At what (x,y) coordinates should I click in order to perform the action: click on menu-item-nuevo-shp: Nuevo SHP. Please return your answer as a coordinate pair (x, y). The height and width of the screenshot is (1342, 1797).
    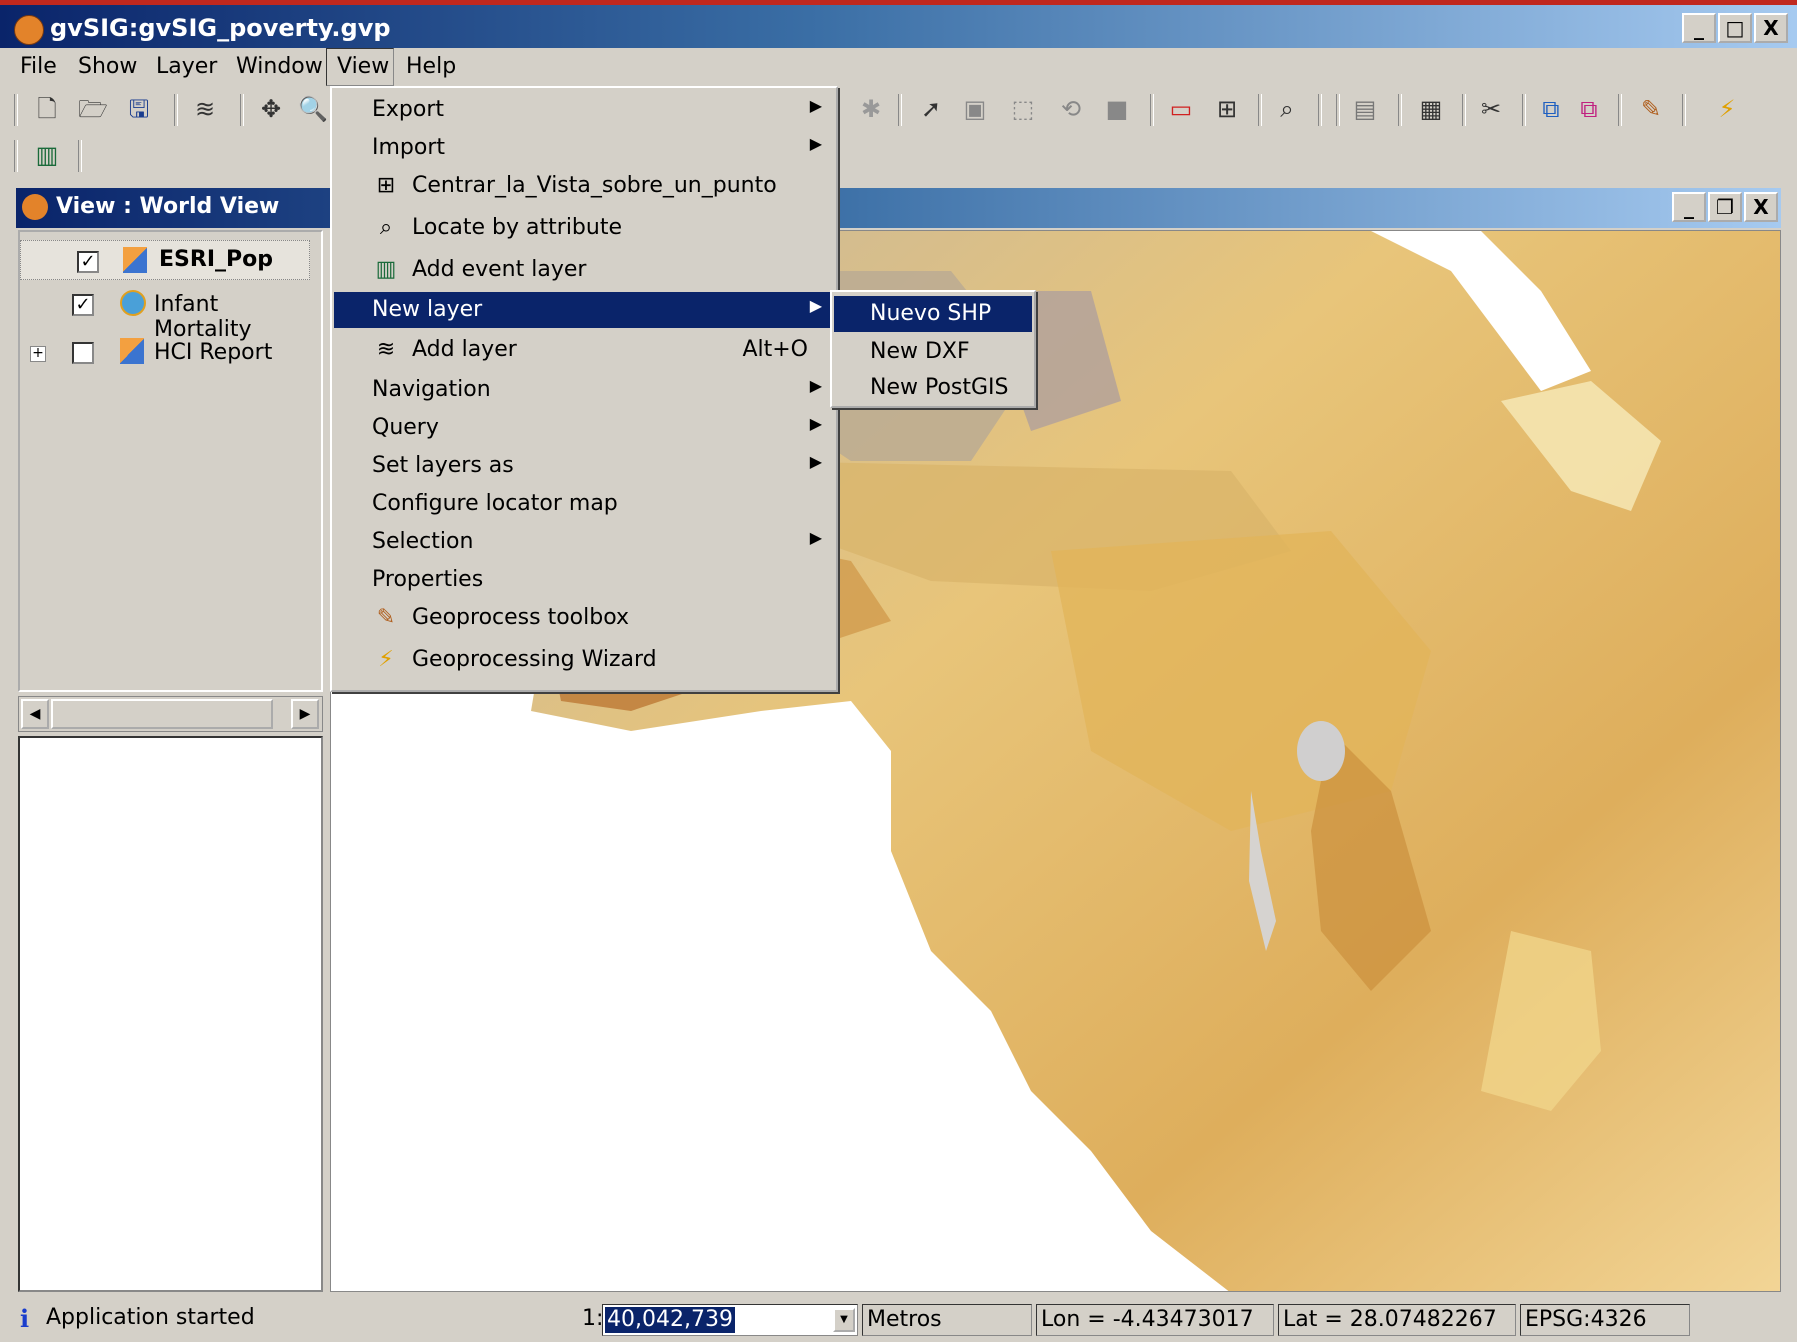
    Looking at the image, I should click on (933, 314).